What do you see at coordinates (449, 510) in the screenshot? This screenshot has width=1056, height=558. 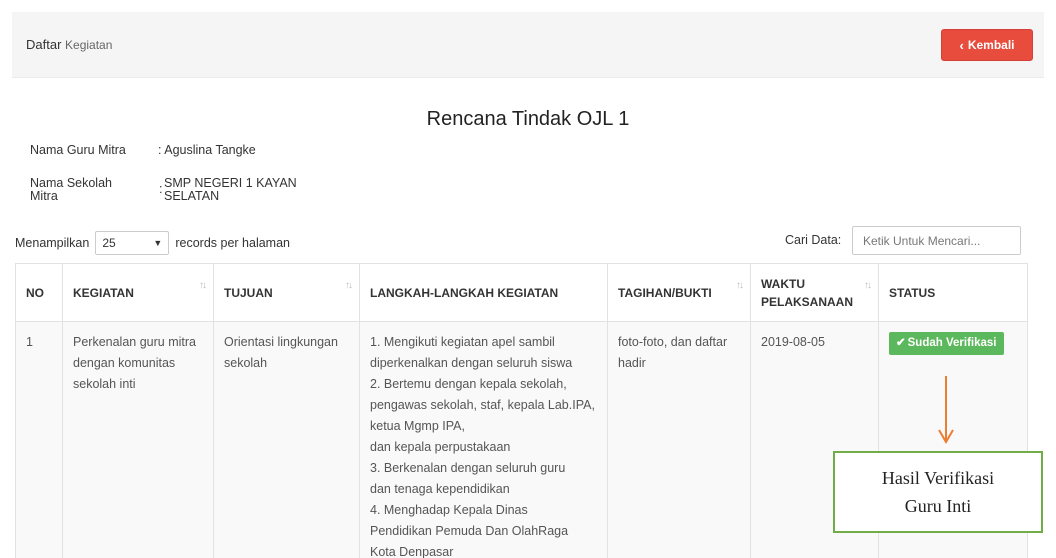 I see `langkah-line: 4. Menghadap Kepala Dinas` at bounding box center [449, 510].